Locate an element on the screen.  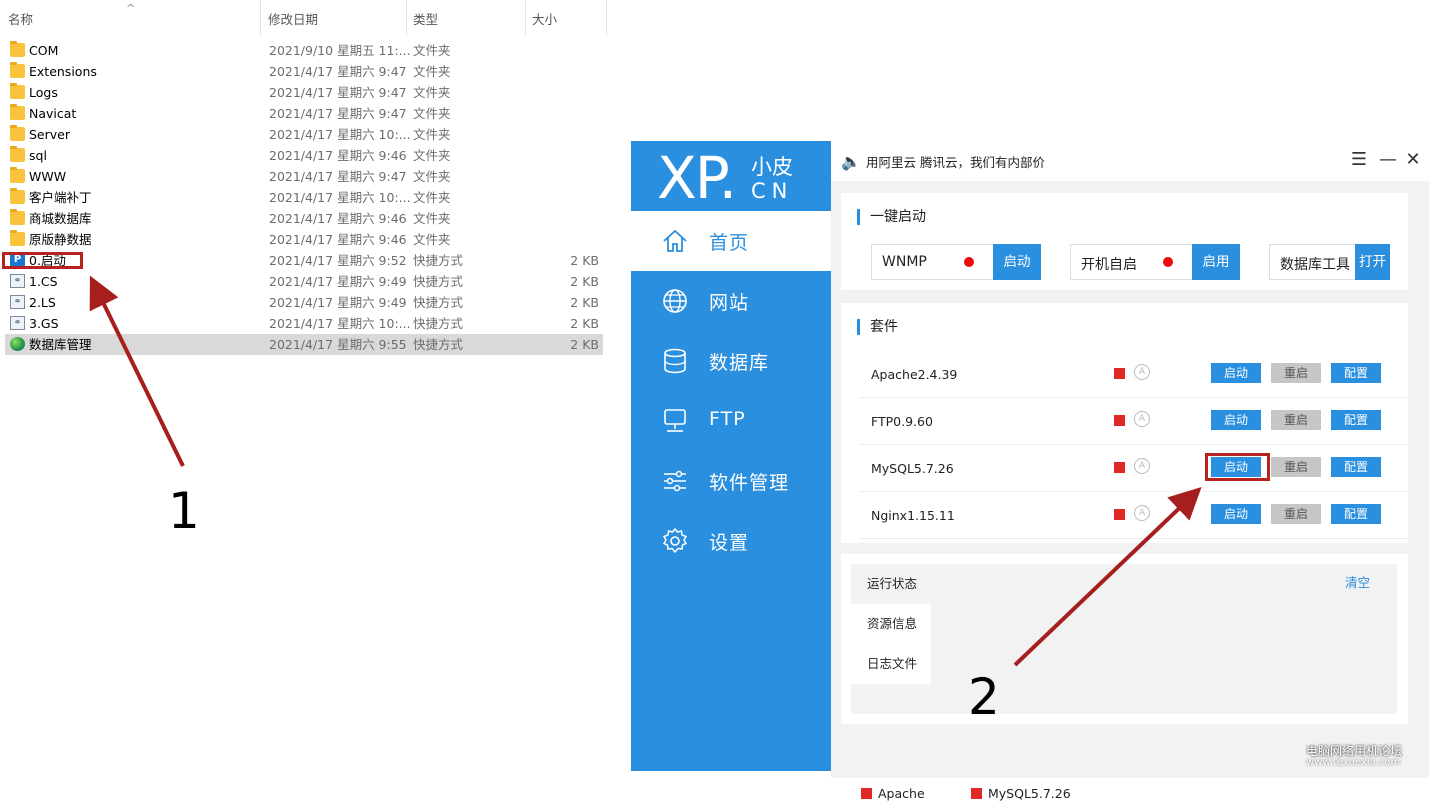
sort-up-icon: ^ is located at coordinates (131, 8).